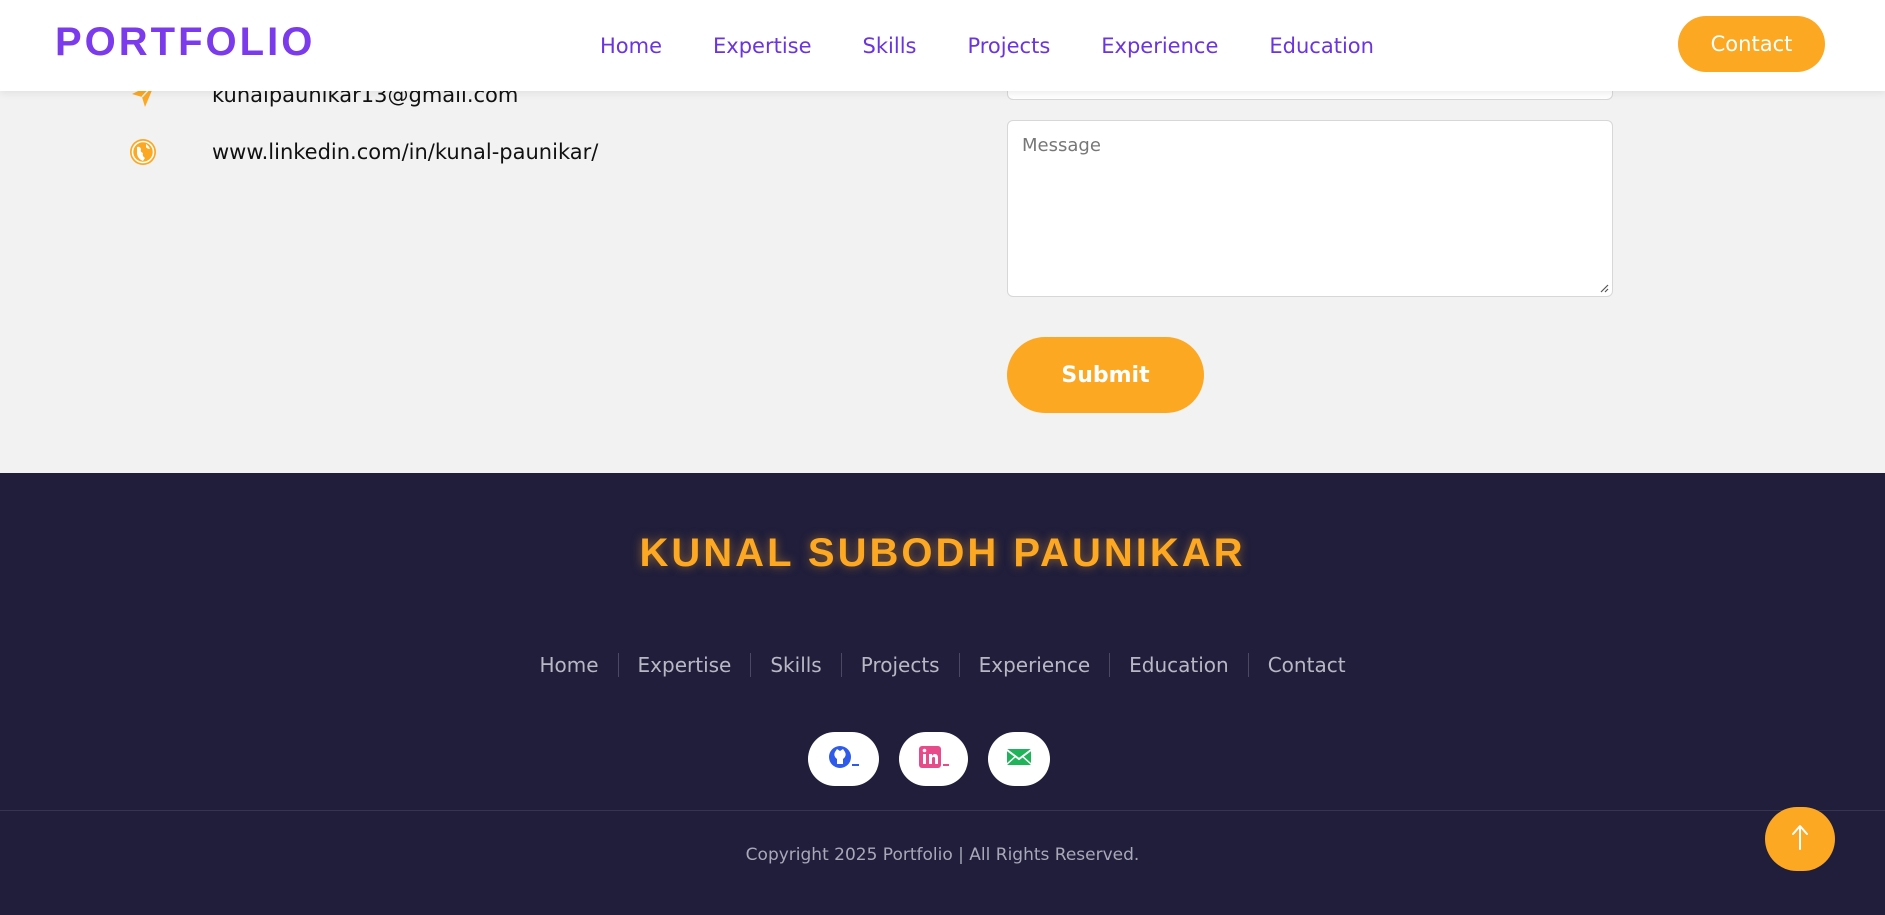 The image size is (1885, 915). I want to click on resize-grip-icon, so click(1604, 288).